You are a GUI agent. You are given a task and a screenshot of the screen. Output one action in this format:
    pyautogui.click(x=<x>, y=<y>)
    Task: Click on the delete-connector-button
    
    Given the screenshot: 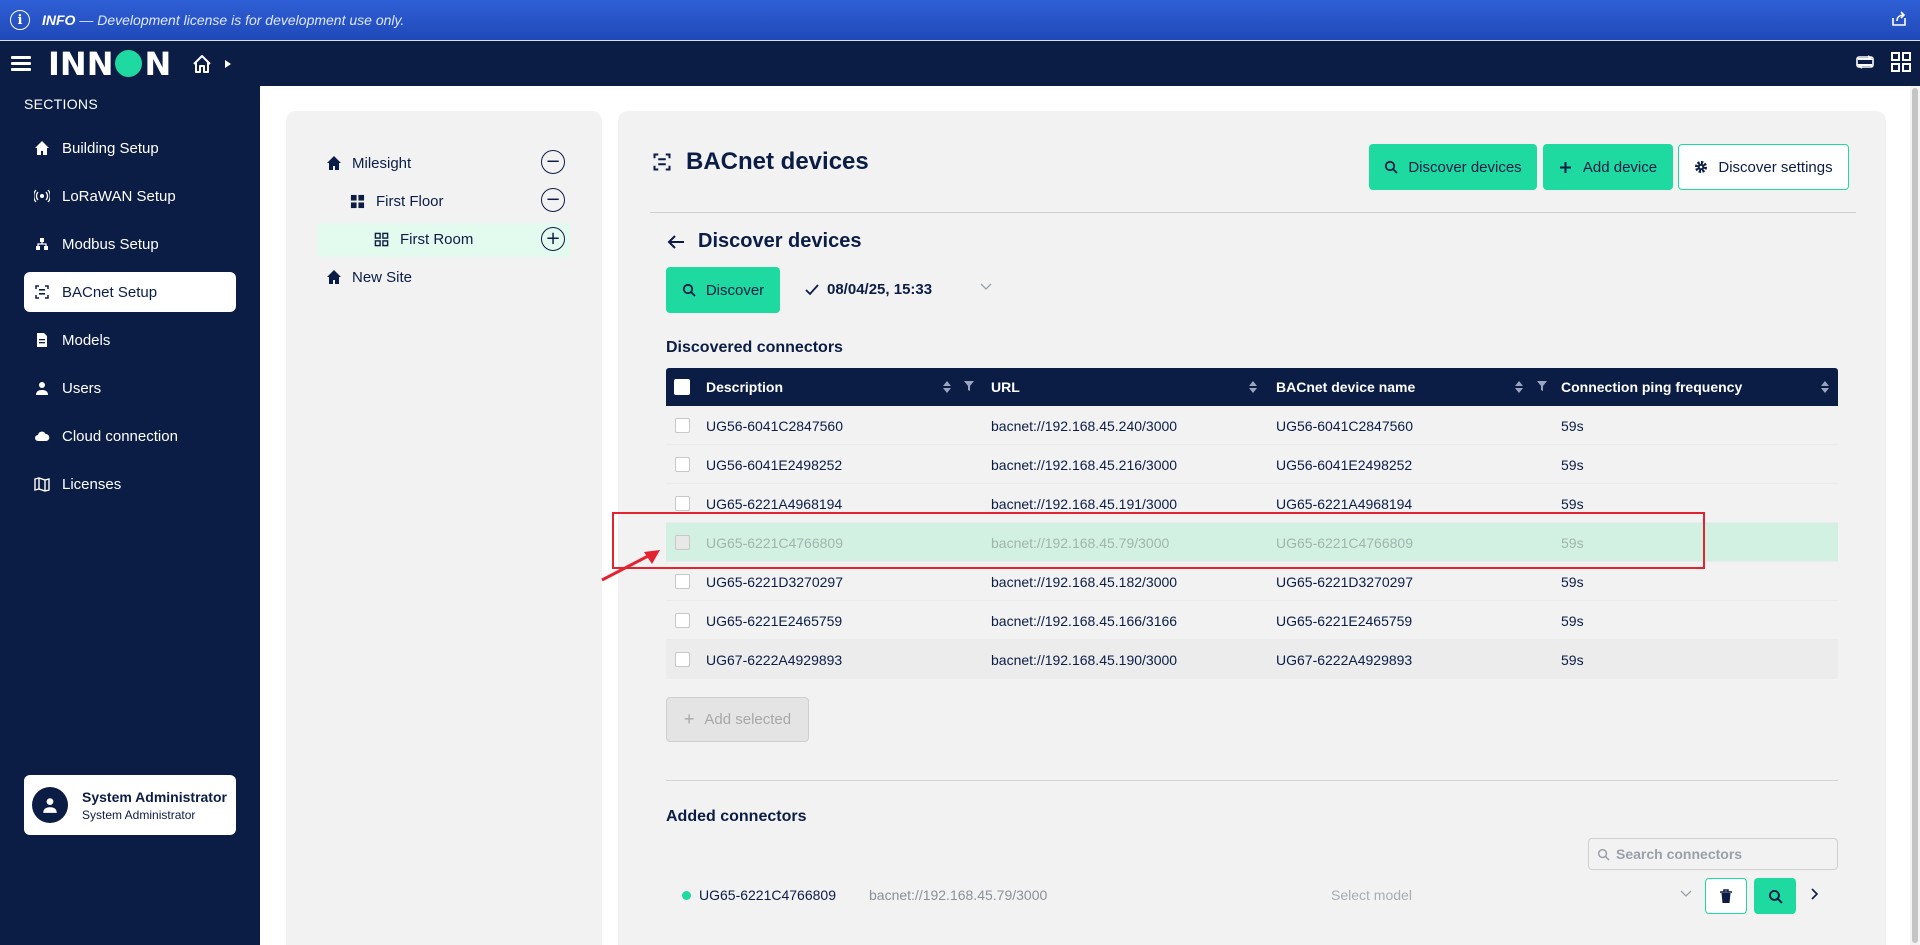 What is the action you would take?
    pyautogui.click(x=1726, y=896)
    